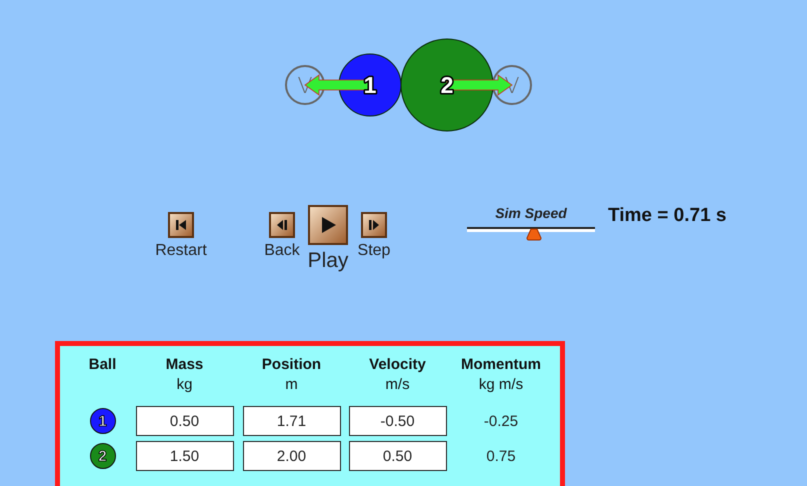  I want to click on play-icon, so click(328, 225).